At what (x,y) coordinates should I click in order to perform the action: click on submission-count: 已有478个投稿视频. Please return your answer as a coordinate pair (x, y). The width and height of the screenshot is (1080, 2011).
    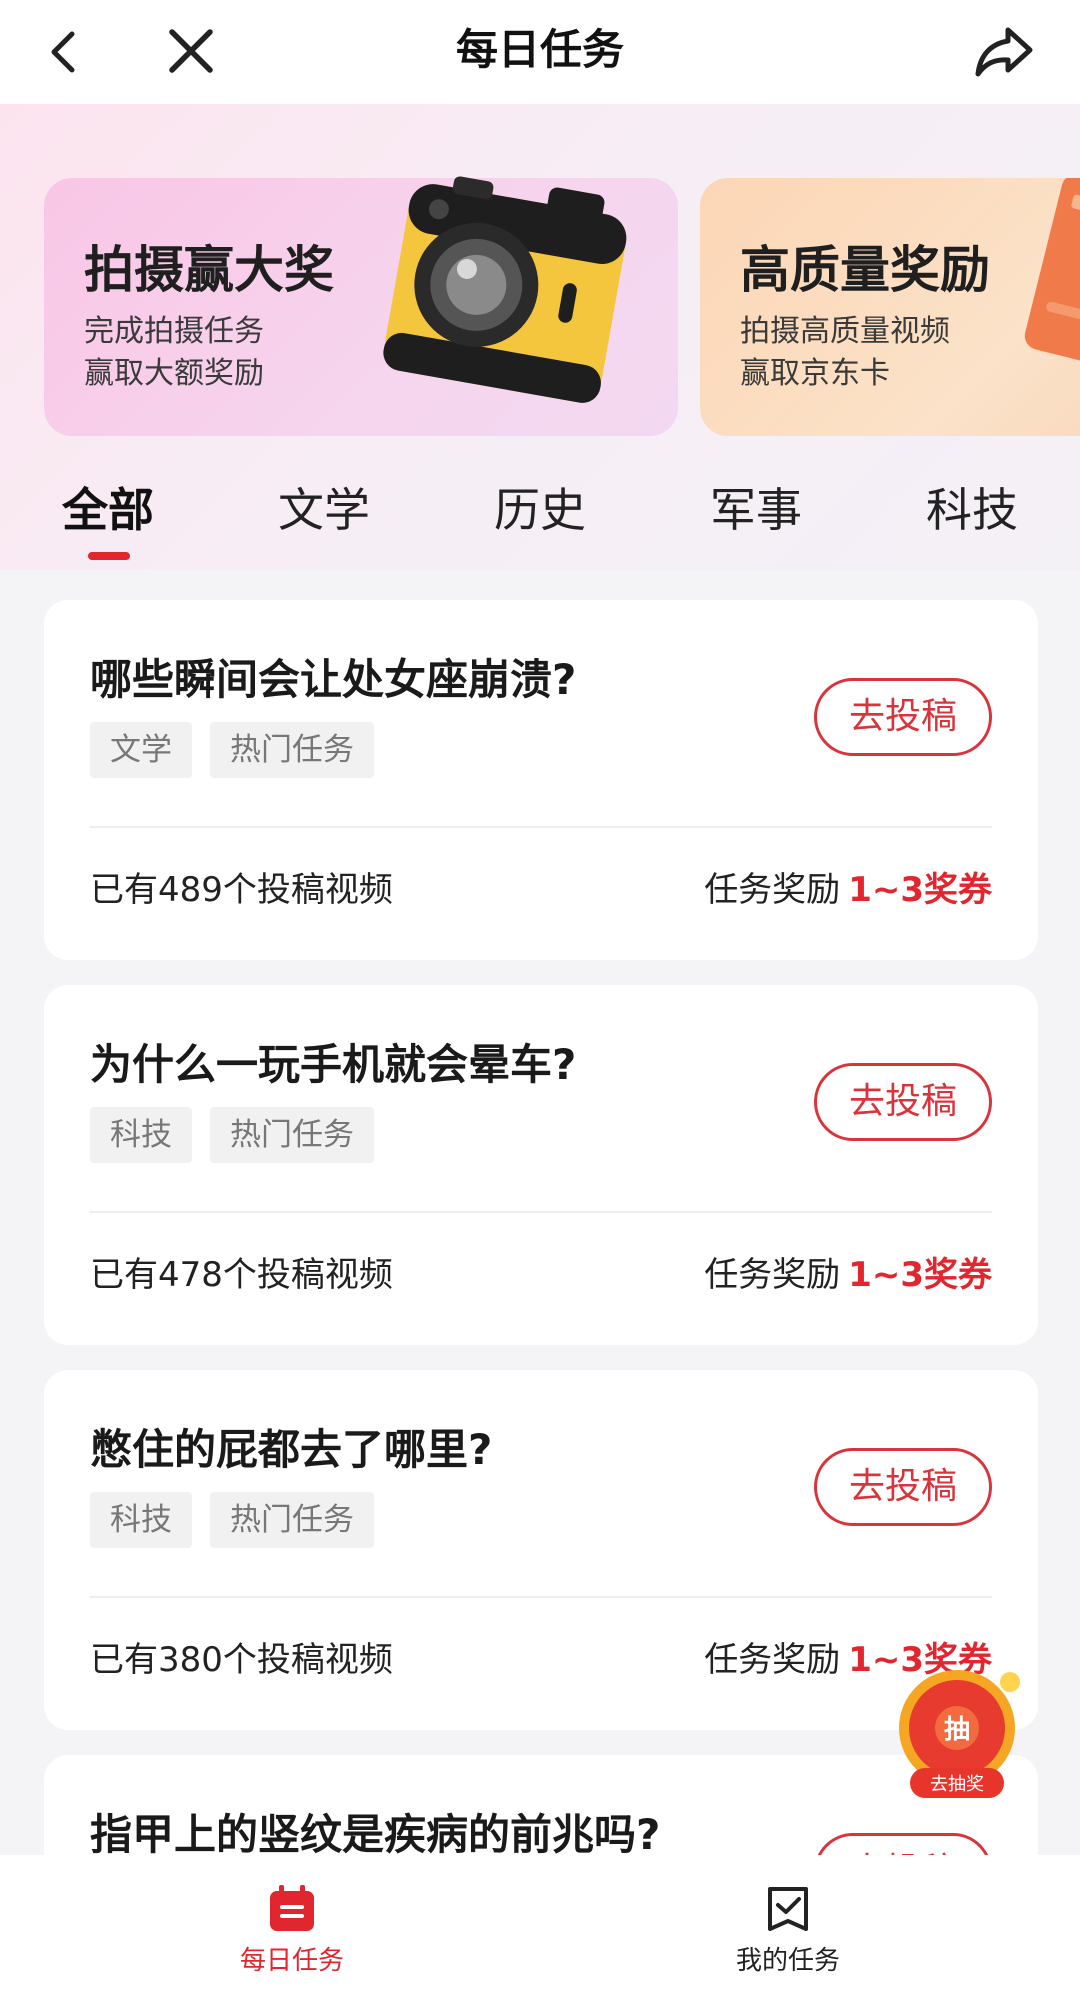
    Looking at the image, I should click on (241, 1275).